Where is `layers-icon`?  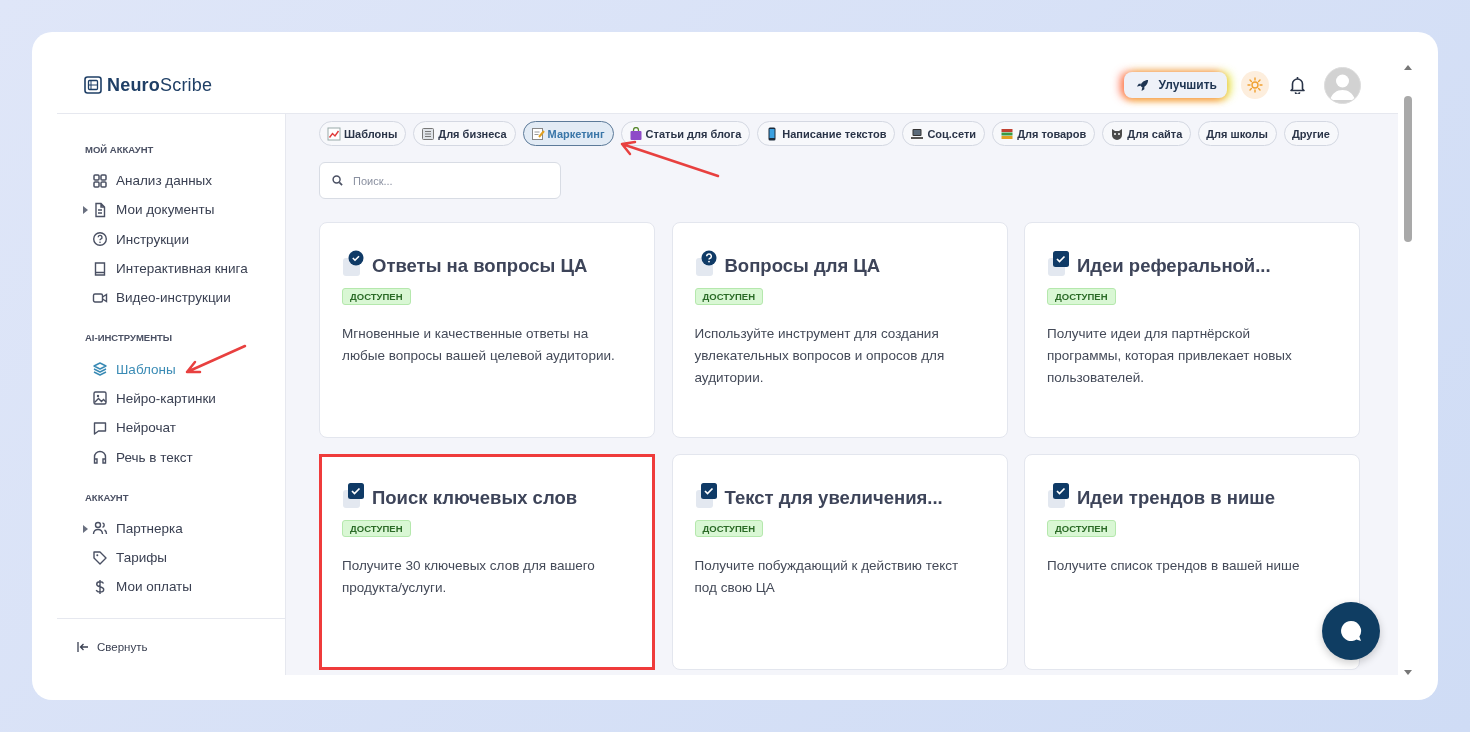
layers-icon is located at coordinates (100, 369).